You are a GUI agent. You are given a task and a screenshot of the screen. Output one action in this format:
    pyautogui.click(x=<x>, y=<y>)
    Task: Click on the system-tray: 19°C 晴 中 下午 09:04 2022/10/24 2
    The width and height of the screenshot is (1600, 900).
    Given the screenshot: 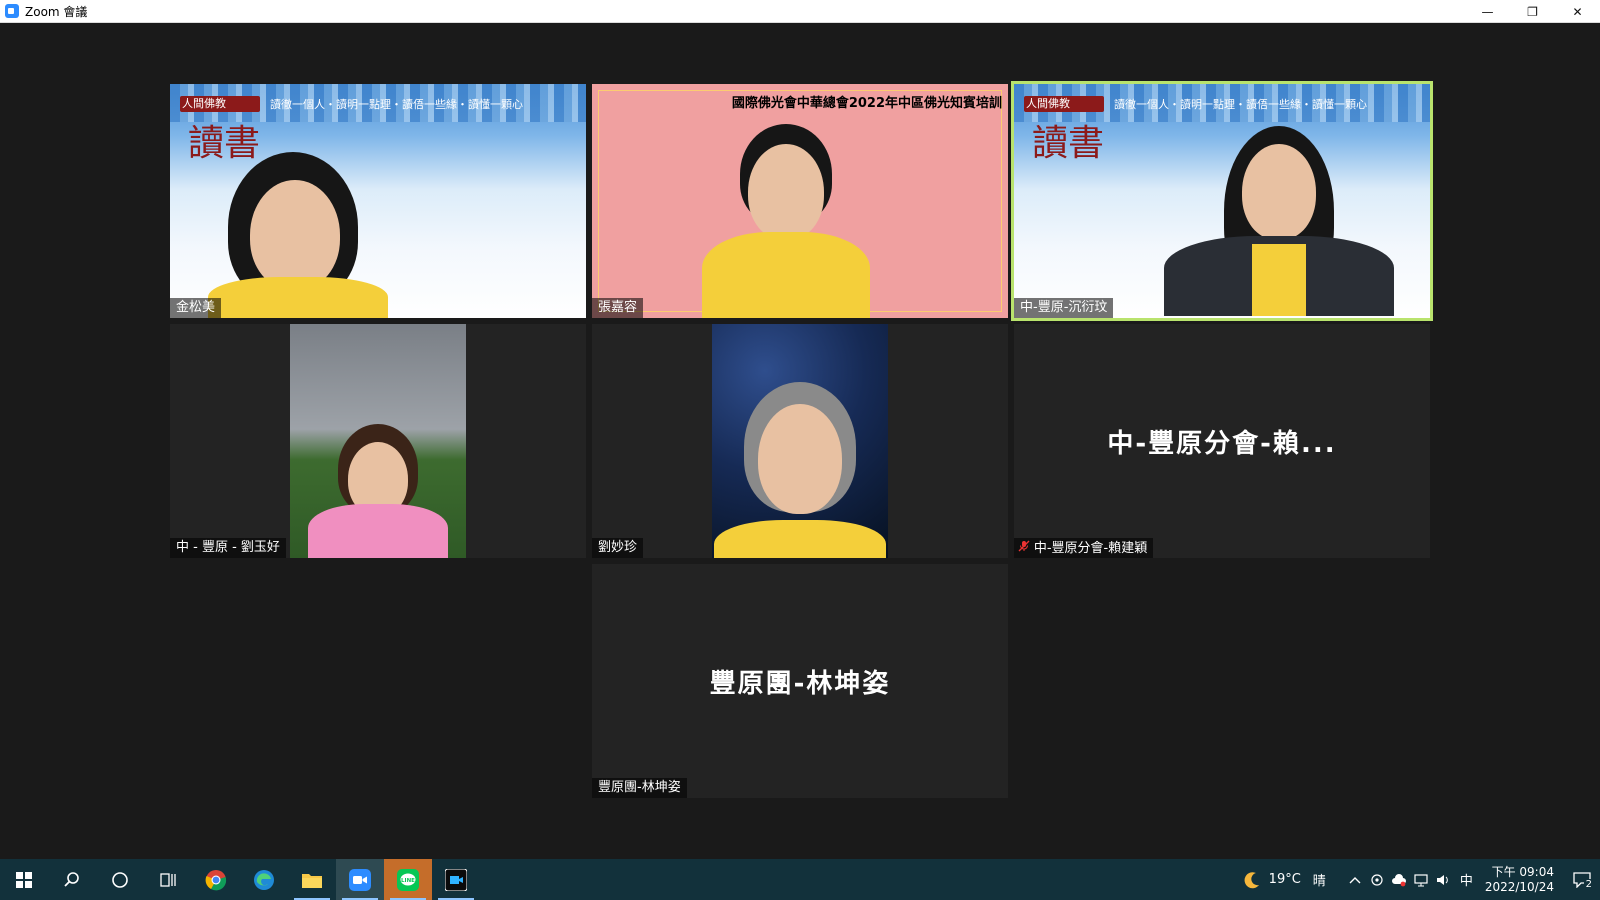 What is the action you would take?
    pyautogui.click(x=1420, y=879)
    